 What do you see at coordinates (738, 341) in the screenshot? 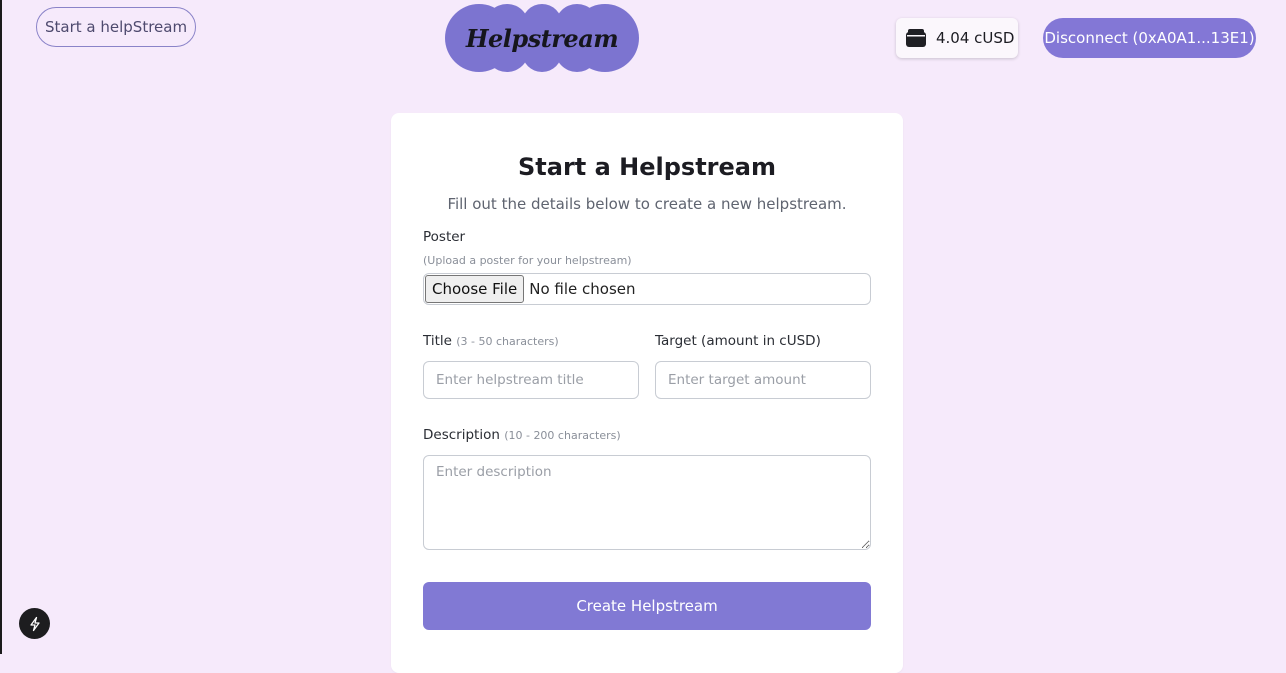
I see `target-label: Target (amount in cUSD)` at bounding box center [738, 341].